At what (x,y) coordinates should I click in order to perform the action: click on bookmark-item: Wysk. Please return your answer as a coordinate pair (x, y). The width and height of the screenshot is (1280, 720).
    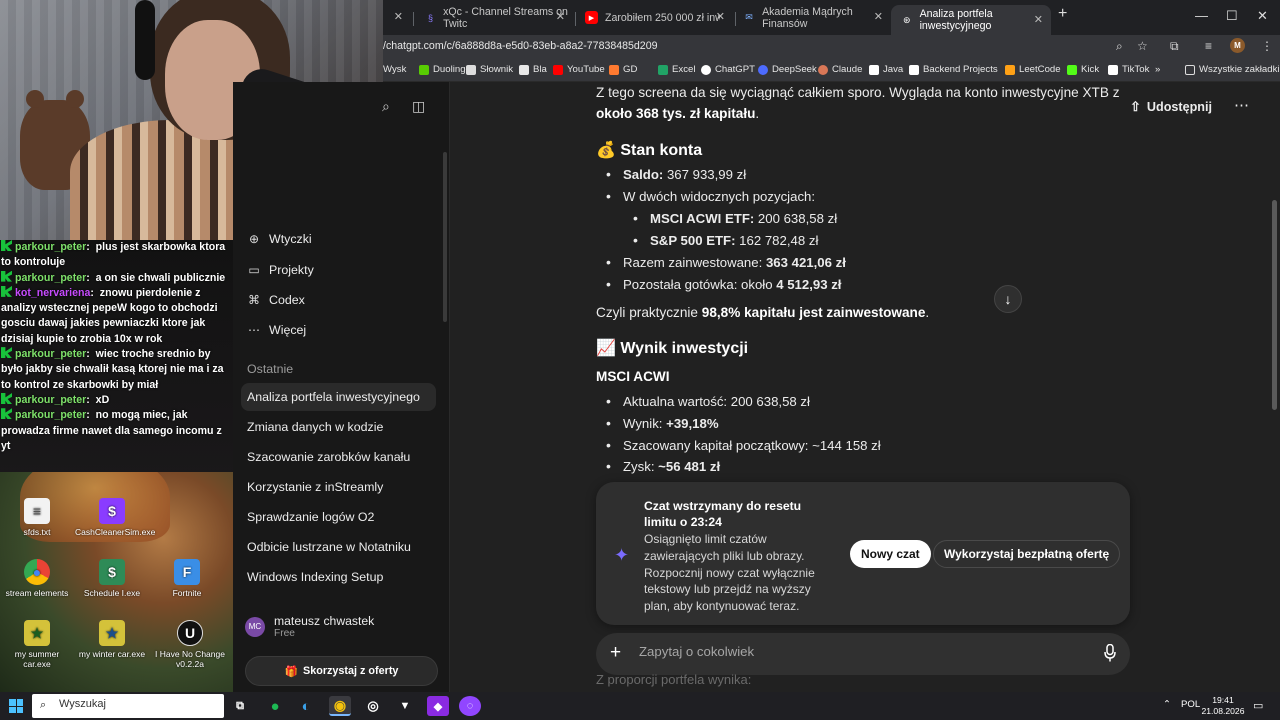
    Looking at the image, I should click on (394, 69).